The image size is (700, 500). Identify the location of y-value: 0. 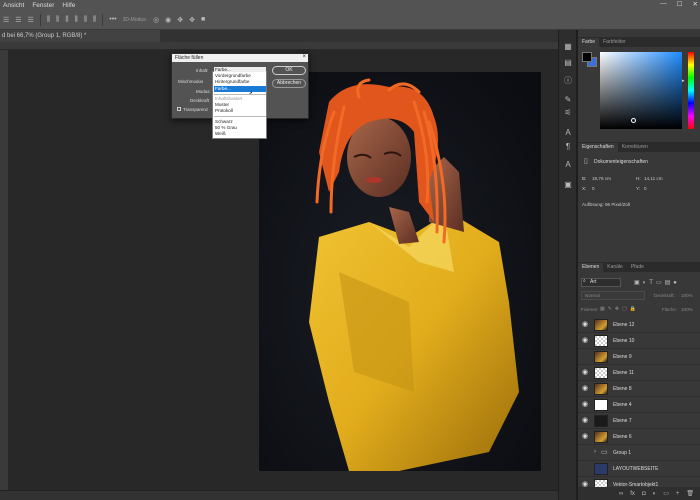
(645, 188).